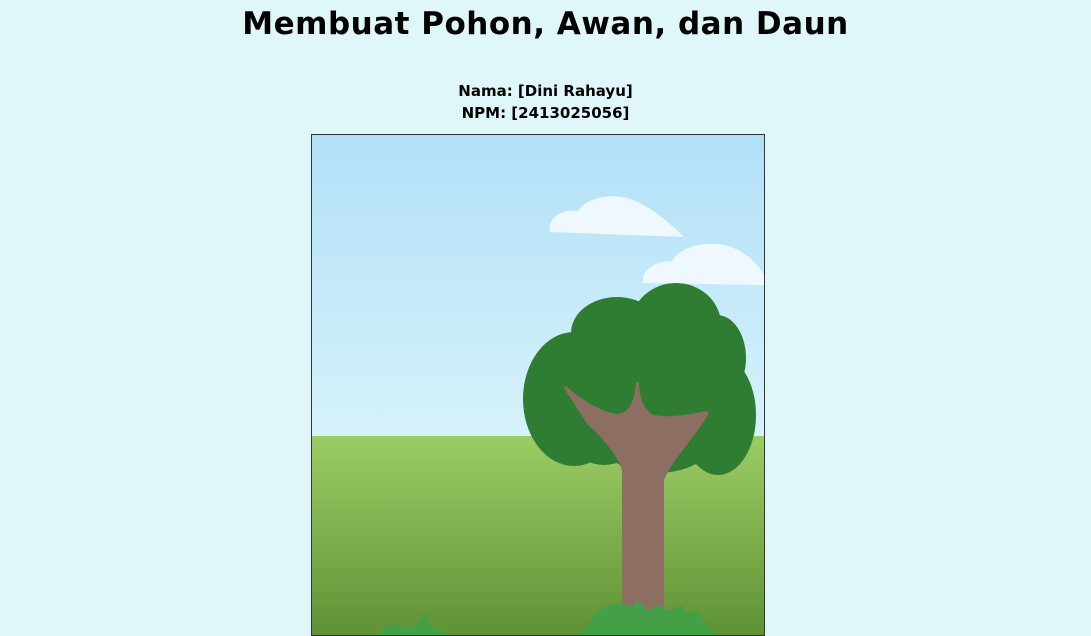 Image resolution: width=1091 pixels, height=636 pixels. Describe the element at coordinates (538, 535) in the screenshot. I see `grass-field` at that location.